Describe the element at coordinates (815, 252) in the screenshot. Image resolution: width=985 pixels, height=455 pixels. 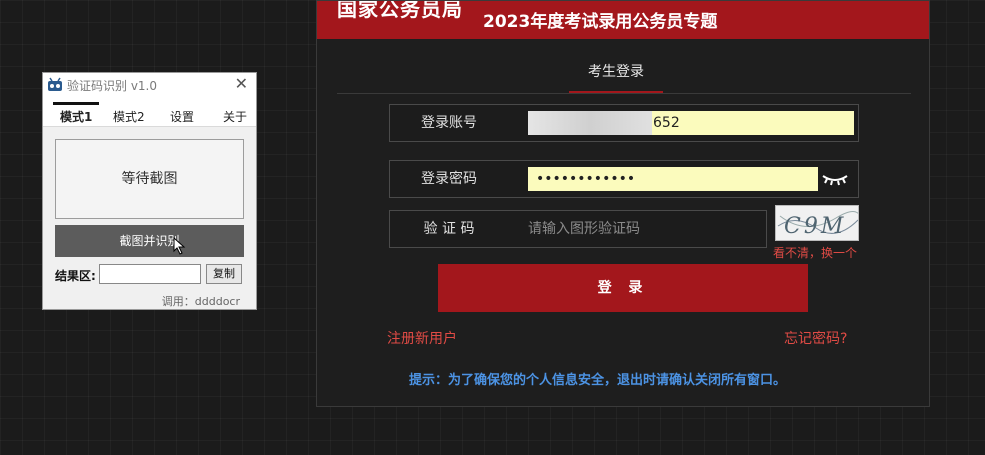
I see `captcha-refresh-link: 看不清，换一个` at that location.